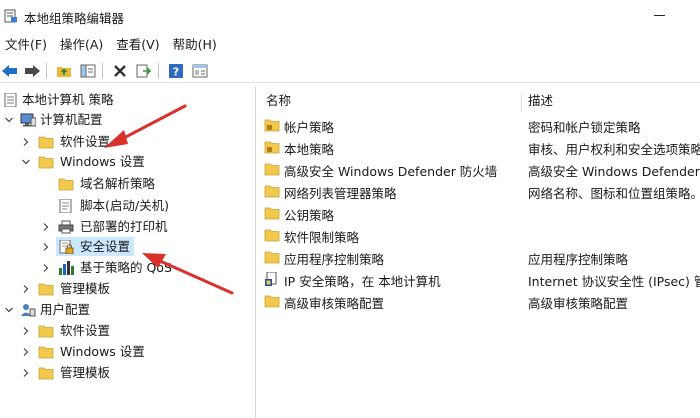  Describe the element at coordinates (83, 45) in the screenshot. I see `menu-action: 操作(A)` at that location.